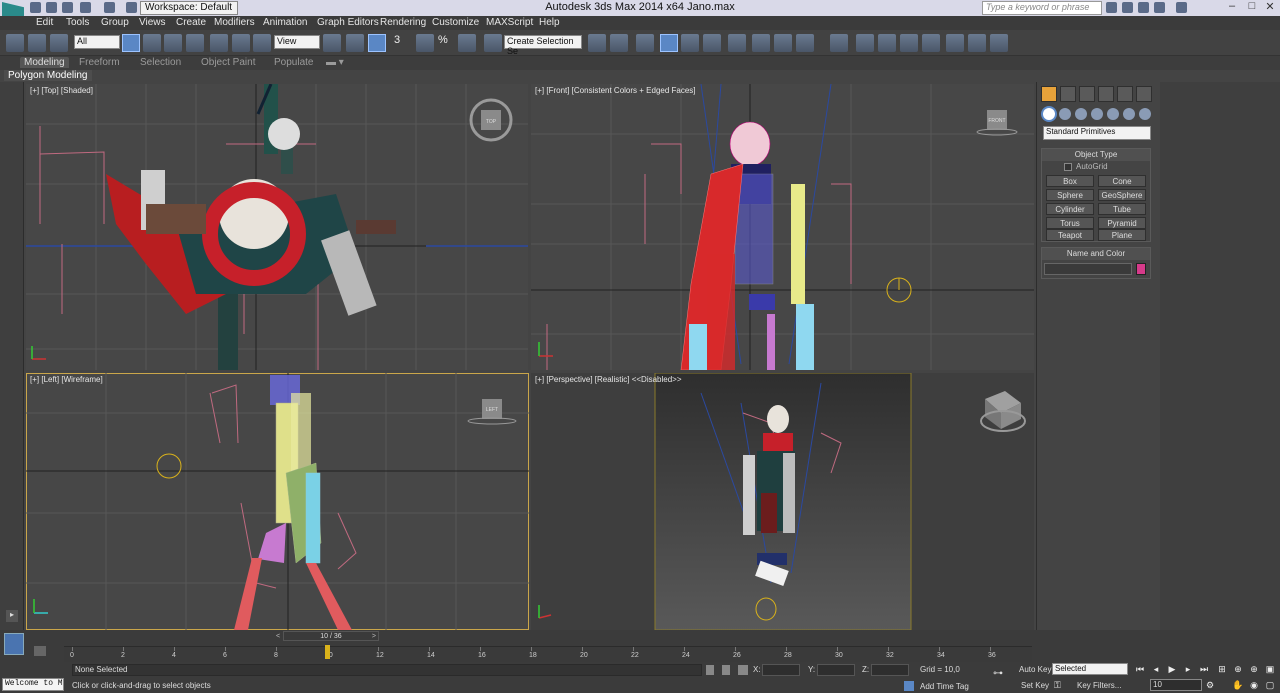 Image resolution: width=1280 pixels, height=693 pixels. Describe the element at coordinates (669, 43) in the screenshot. I see `graphite-toolset-icon` at that location.